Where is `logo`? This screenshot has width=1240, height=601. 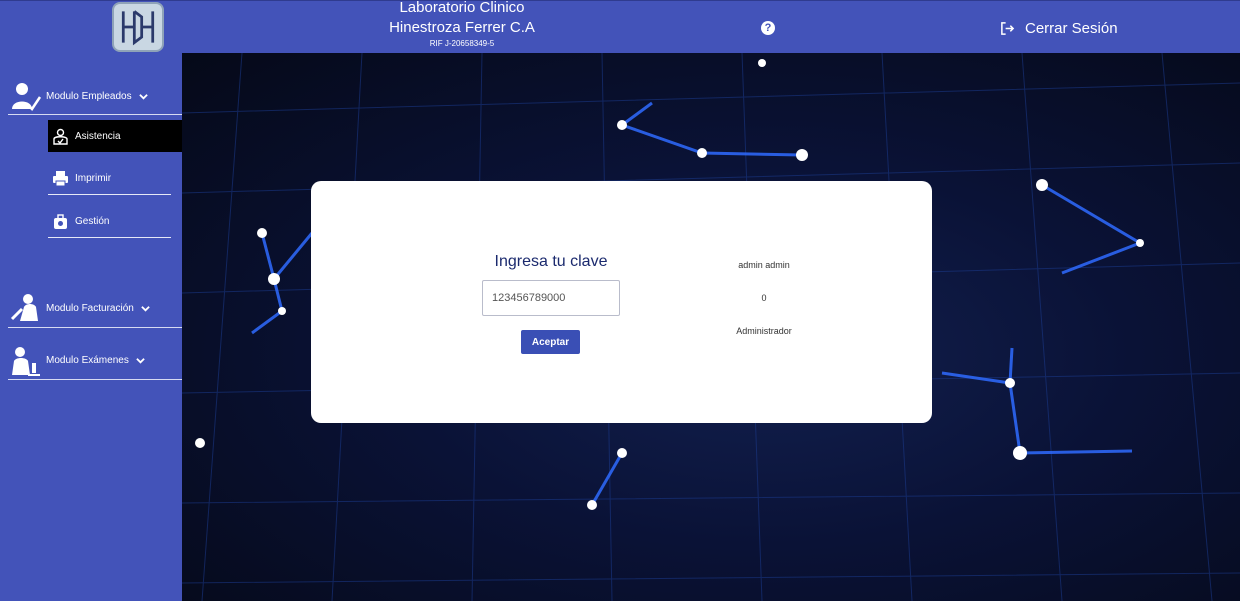
logo is located at coordinates (138, 27).